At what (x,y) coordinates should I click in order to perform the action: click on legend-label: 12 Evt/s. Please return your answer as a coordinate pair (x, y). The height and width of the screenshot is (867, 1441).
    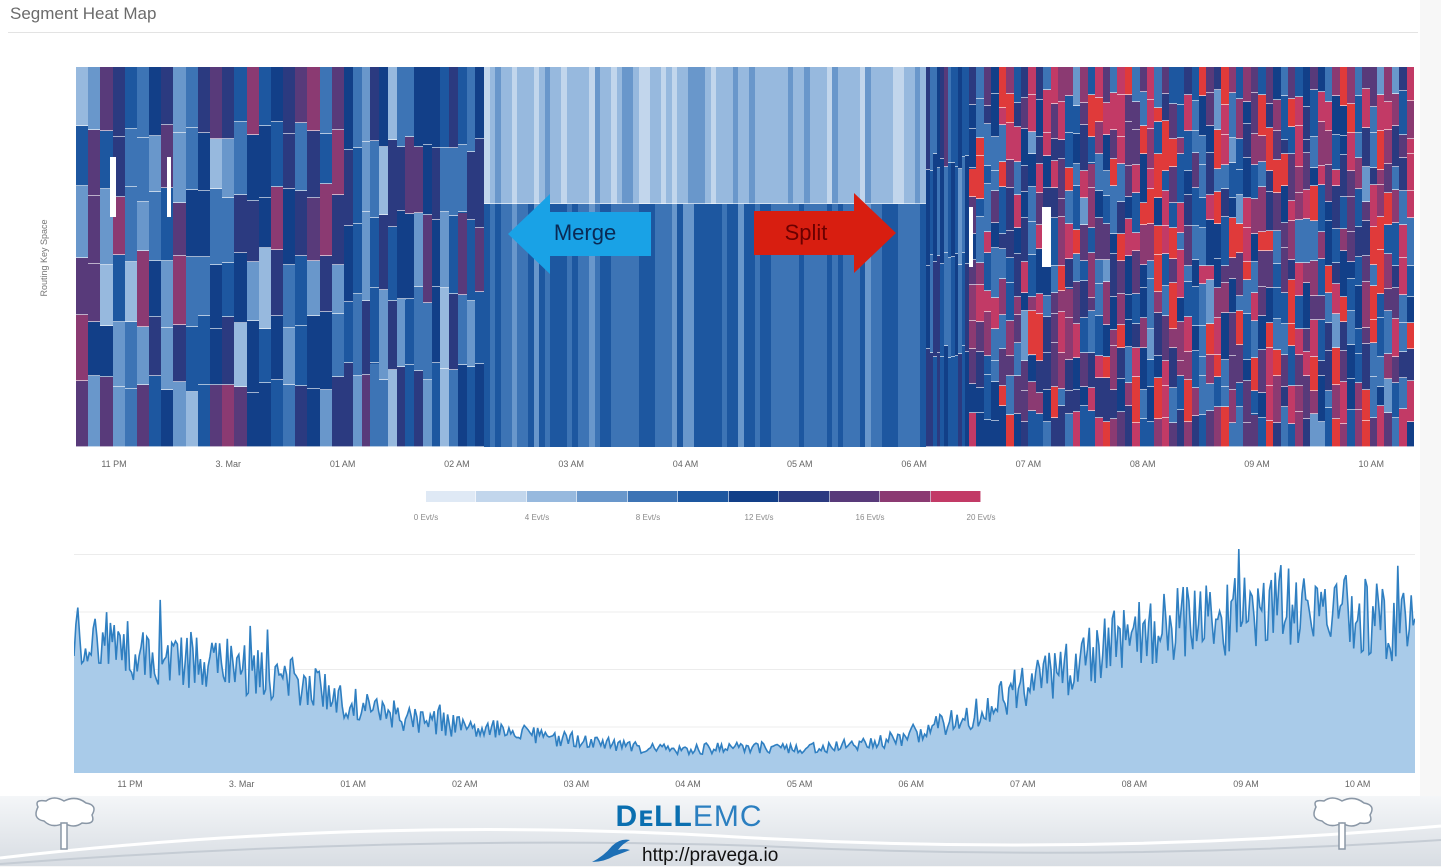
    Looking at the image, I should click on (759, 517).